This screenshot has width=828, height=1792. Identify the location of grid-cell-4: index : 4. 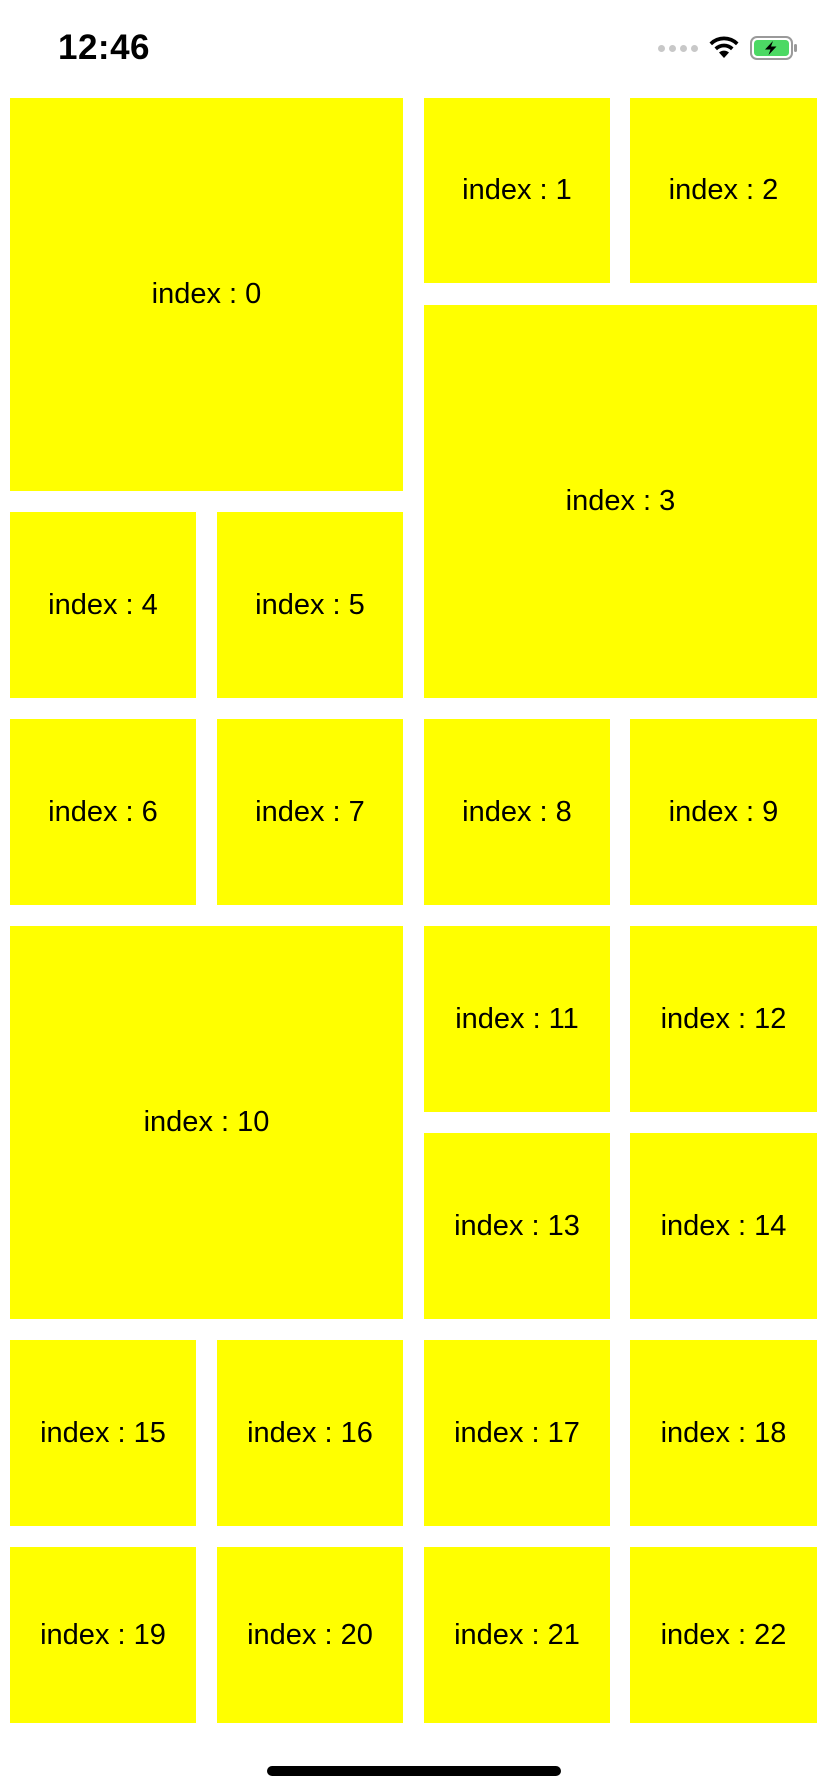
(103, 605).